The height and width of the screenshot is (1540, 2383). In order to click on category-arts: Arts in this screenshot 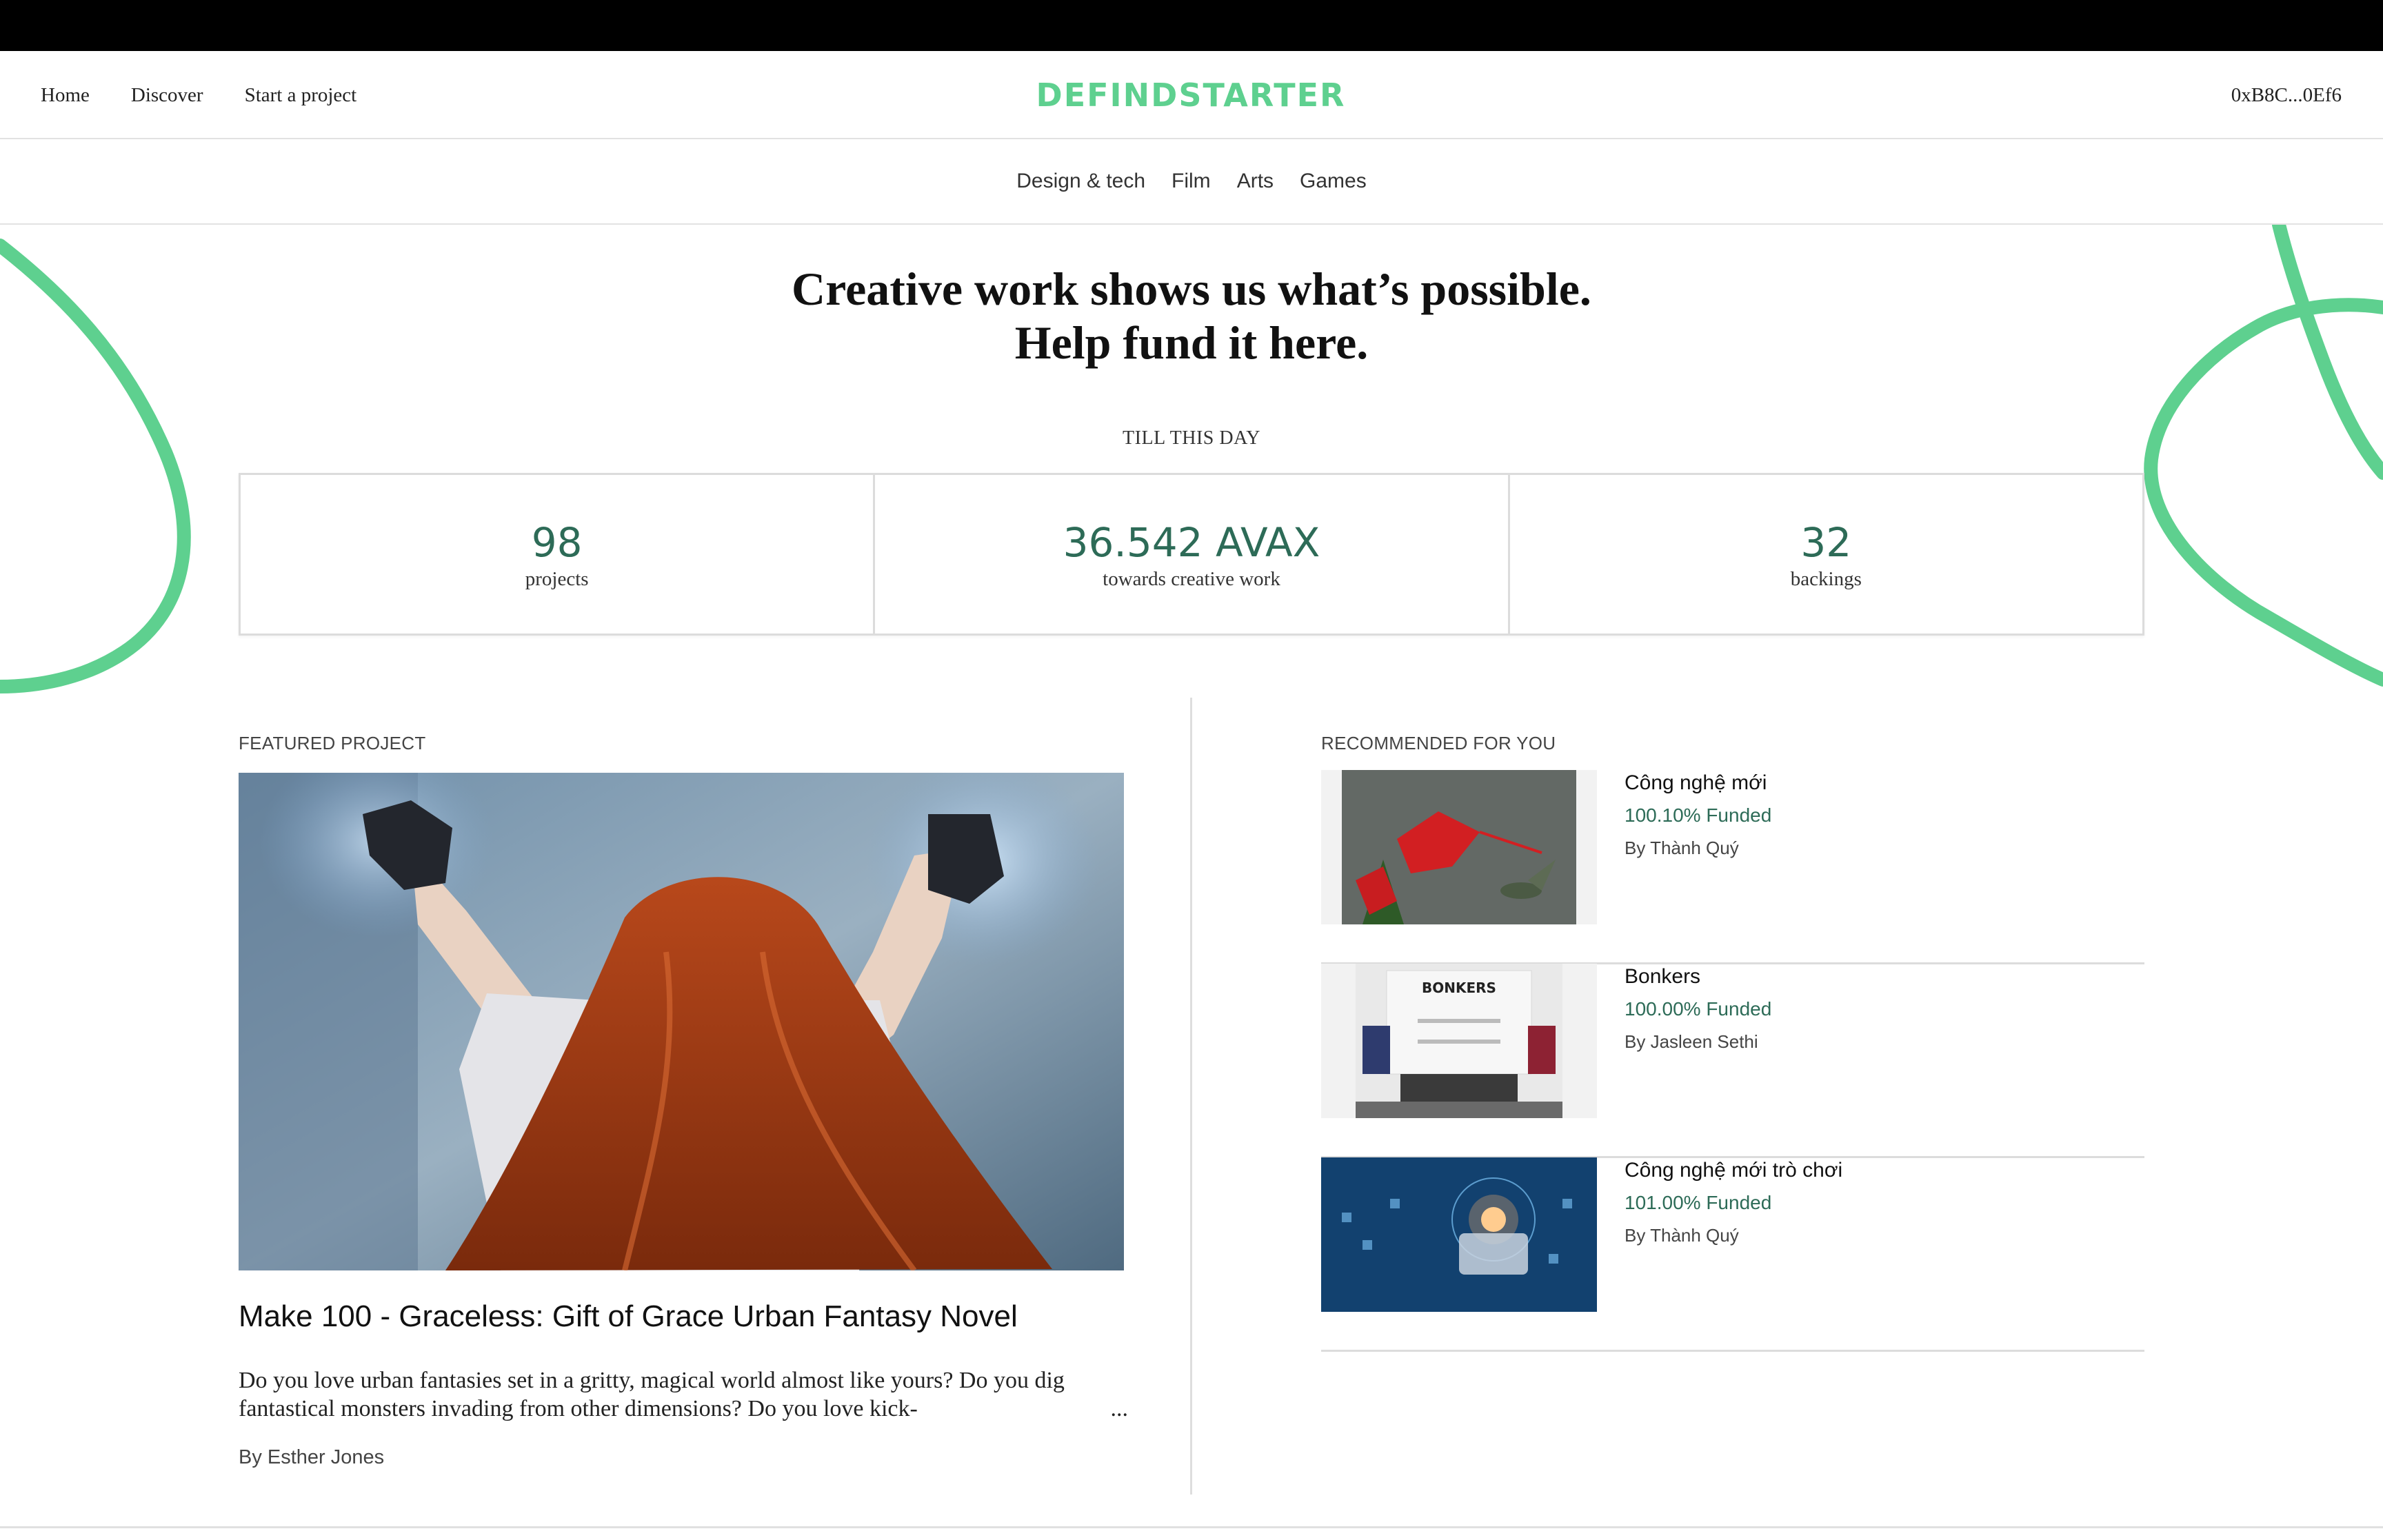, I will do `click(1255, 182)`.